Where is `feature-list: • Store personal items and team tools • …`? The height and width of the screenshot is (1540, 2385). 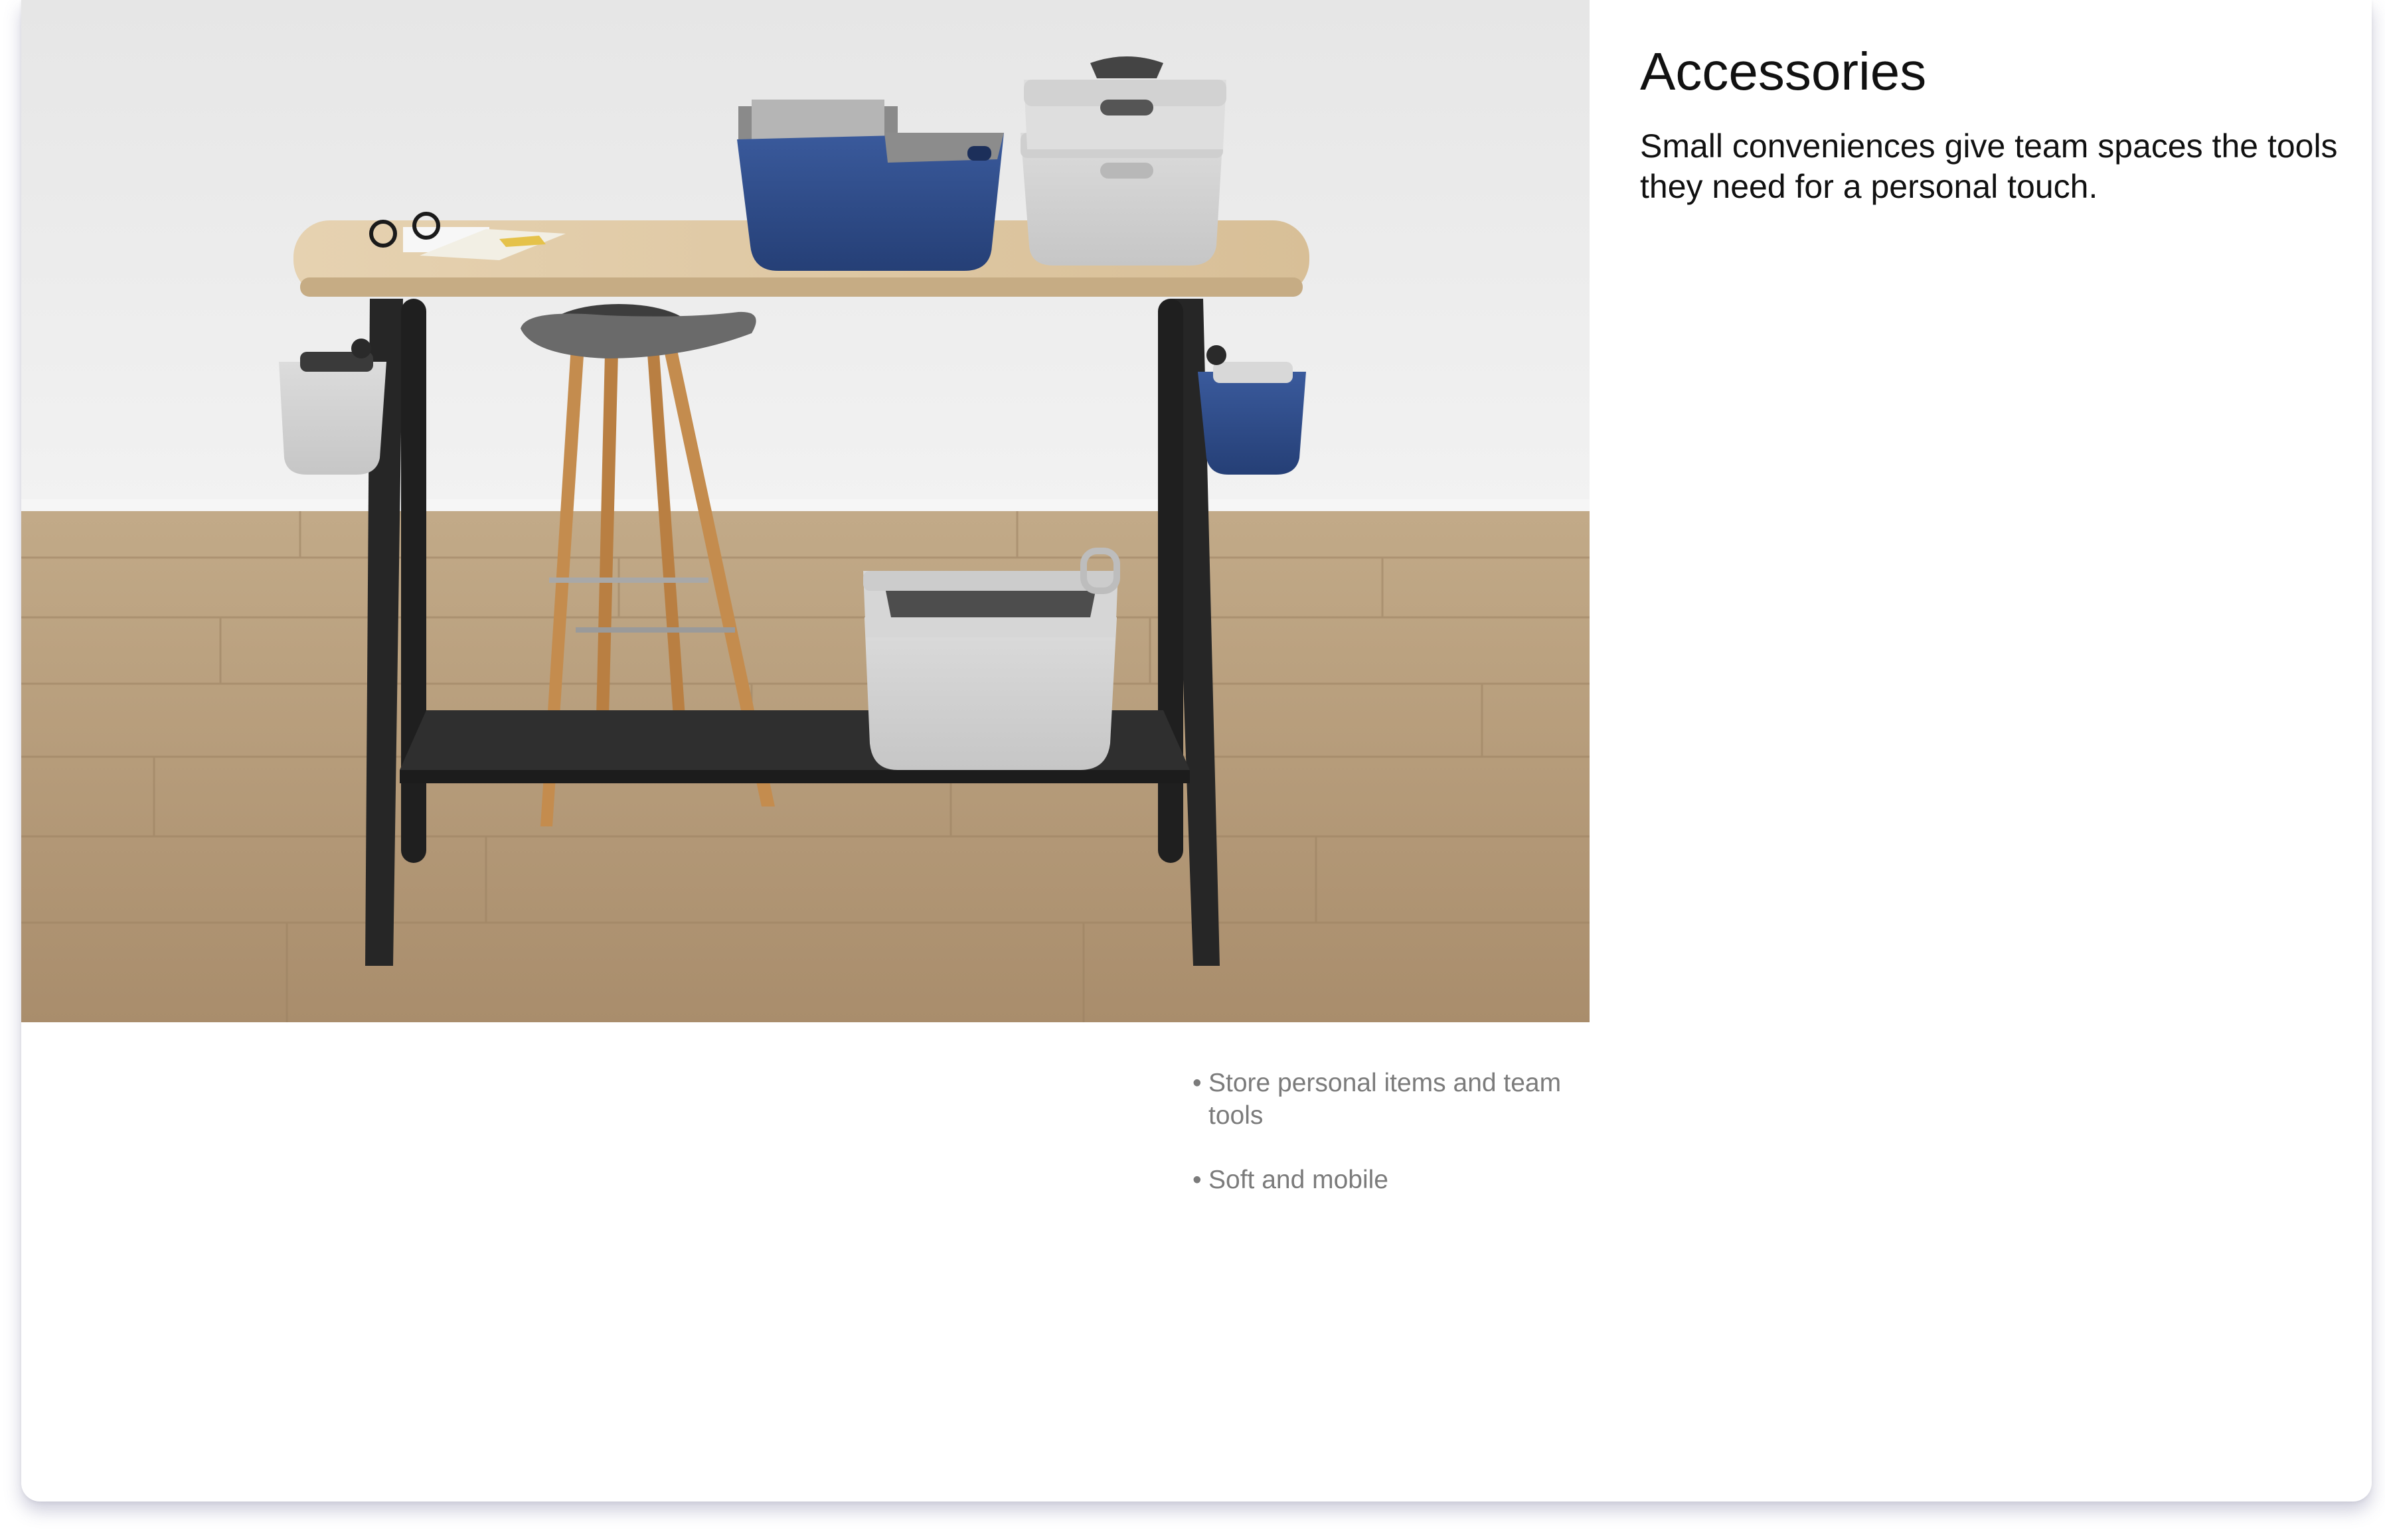
feature-list: • Store personal items and team tools • … is located at coordinates (1378, 1148).